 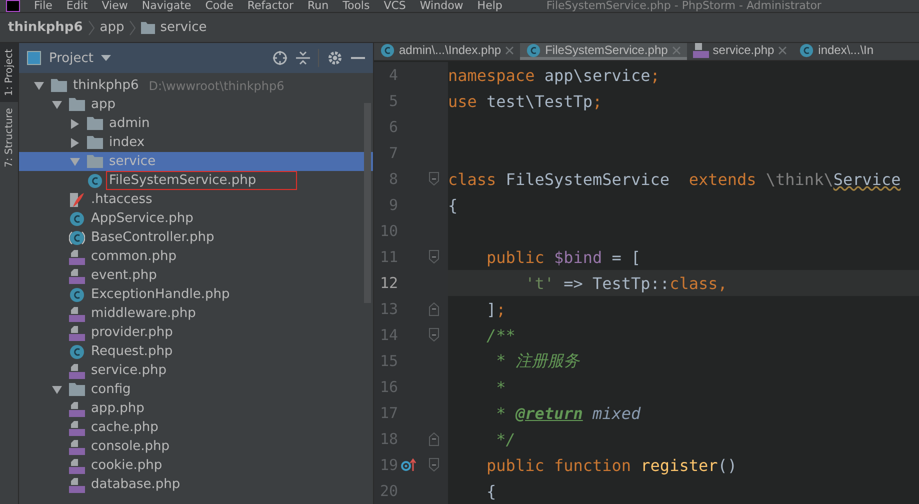 I want to click on menu-item: Edit, so click(x=77, y=6).